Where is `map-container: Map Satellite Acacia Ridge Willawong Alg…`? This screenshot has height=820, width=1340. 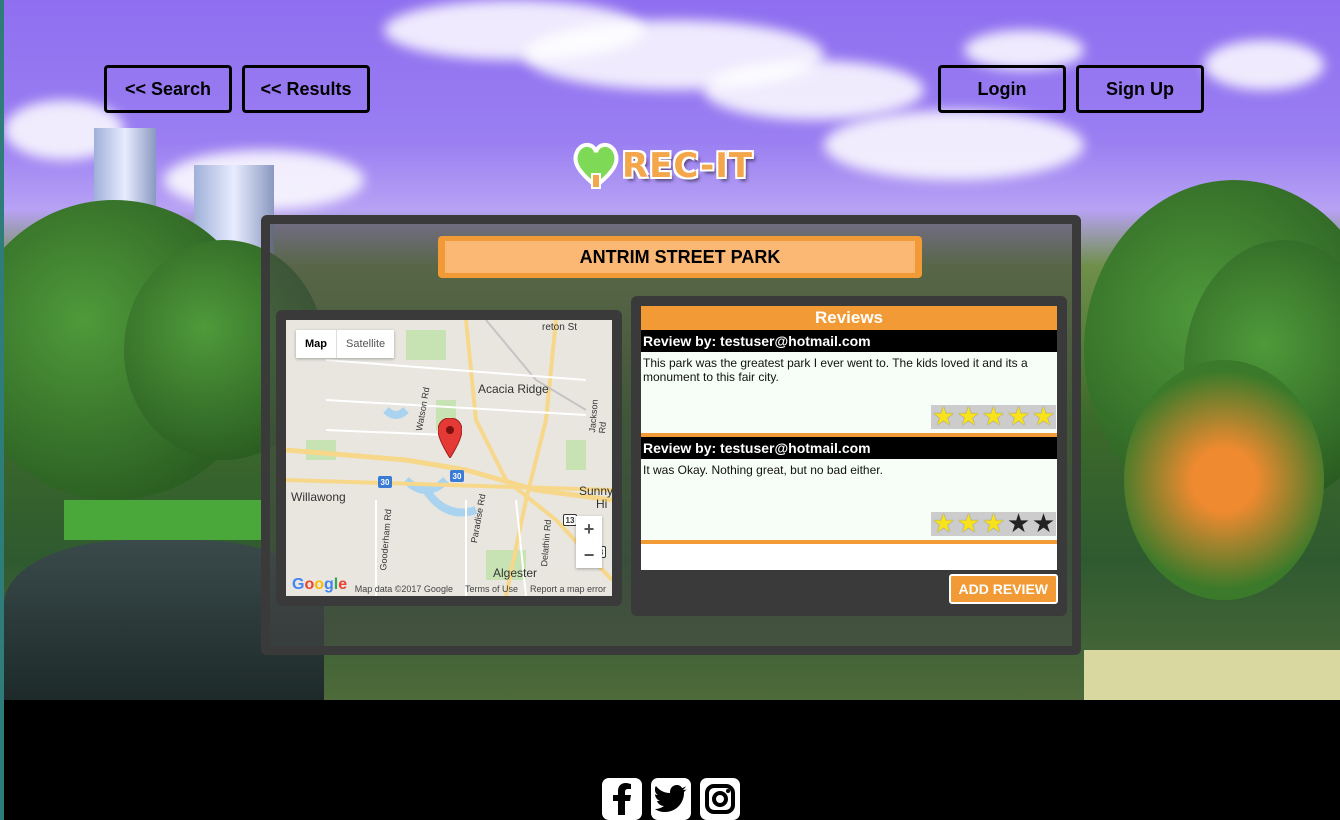
map-container: Map Satellite Acacia Ridge Willawong Alg… is located at coordinates (449, 458).